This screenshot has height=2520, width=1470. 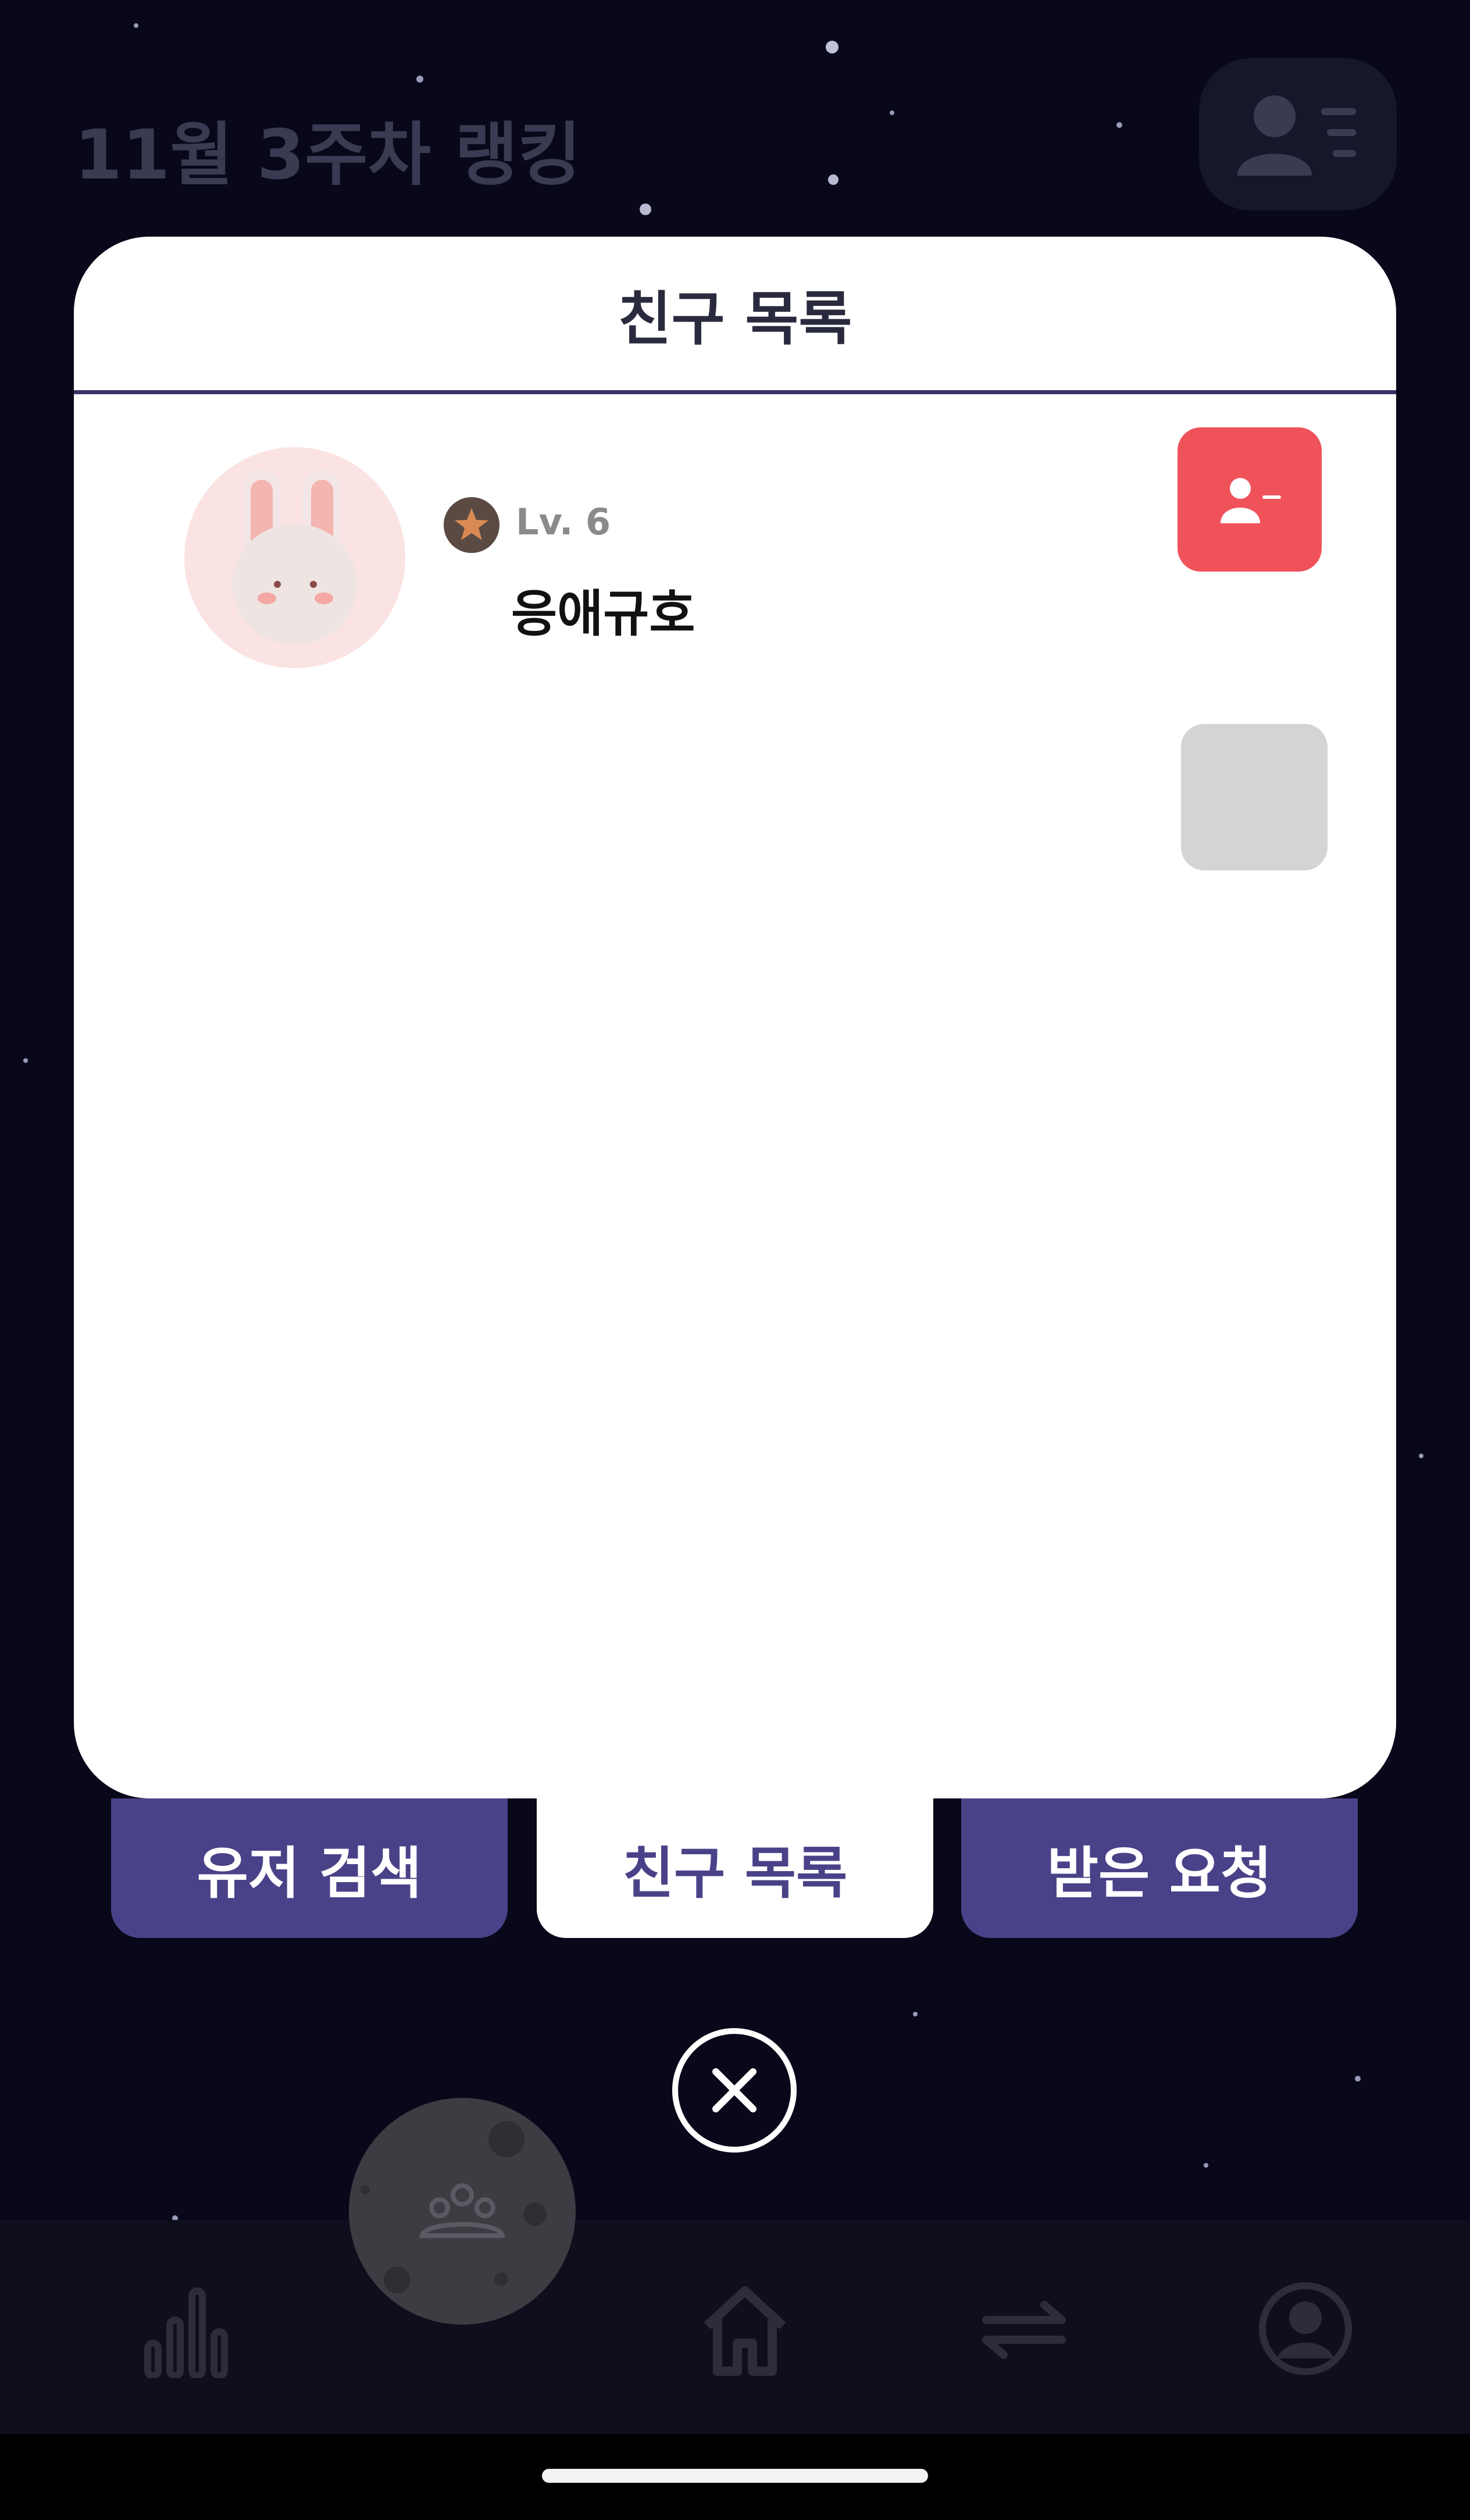 I want to click on friends-list-button, so click(x=1298, y=134).